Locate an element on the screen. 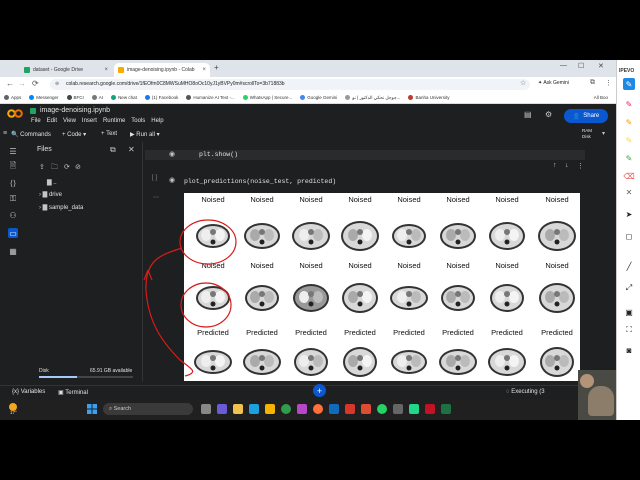  new-folder-icon: 🗀 is located at coordinates (54, 168).